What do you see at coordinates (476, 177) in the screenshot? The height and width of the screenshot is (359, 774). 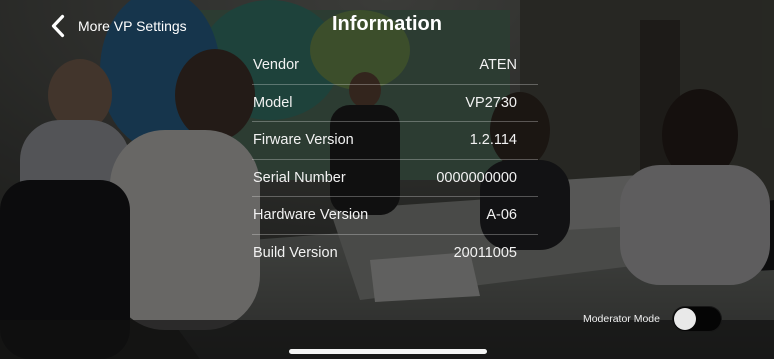 I see `info-value: 0000000000` at bounding box center [476, 177].